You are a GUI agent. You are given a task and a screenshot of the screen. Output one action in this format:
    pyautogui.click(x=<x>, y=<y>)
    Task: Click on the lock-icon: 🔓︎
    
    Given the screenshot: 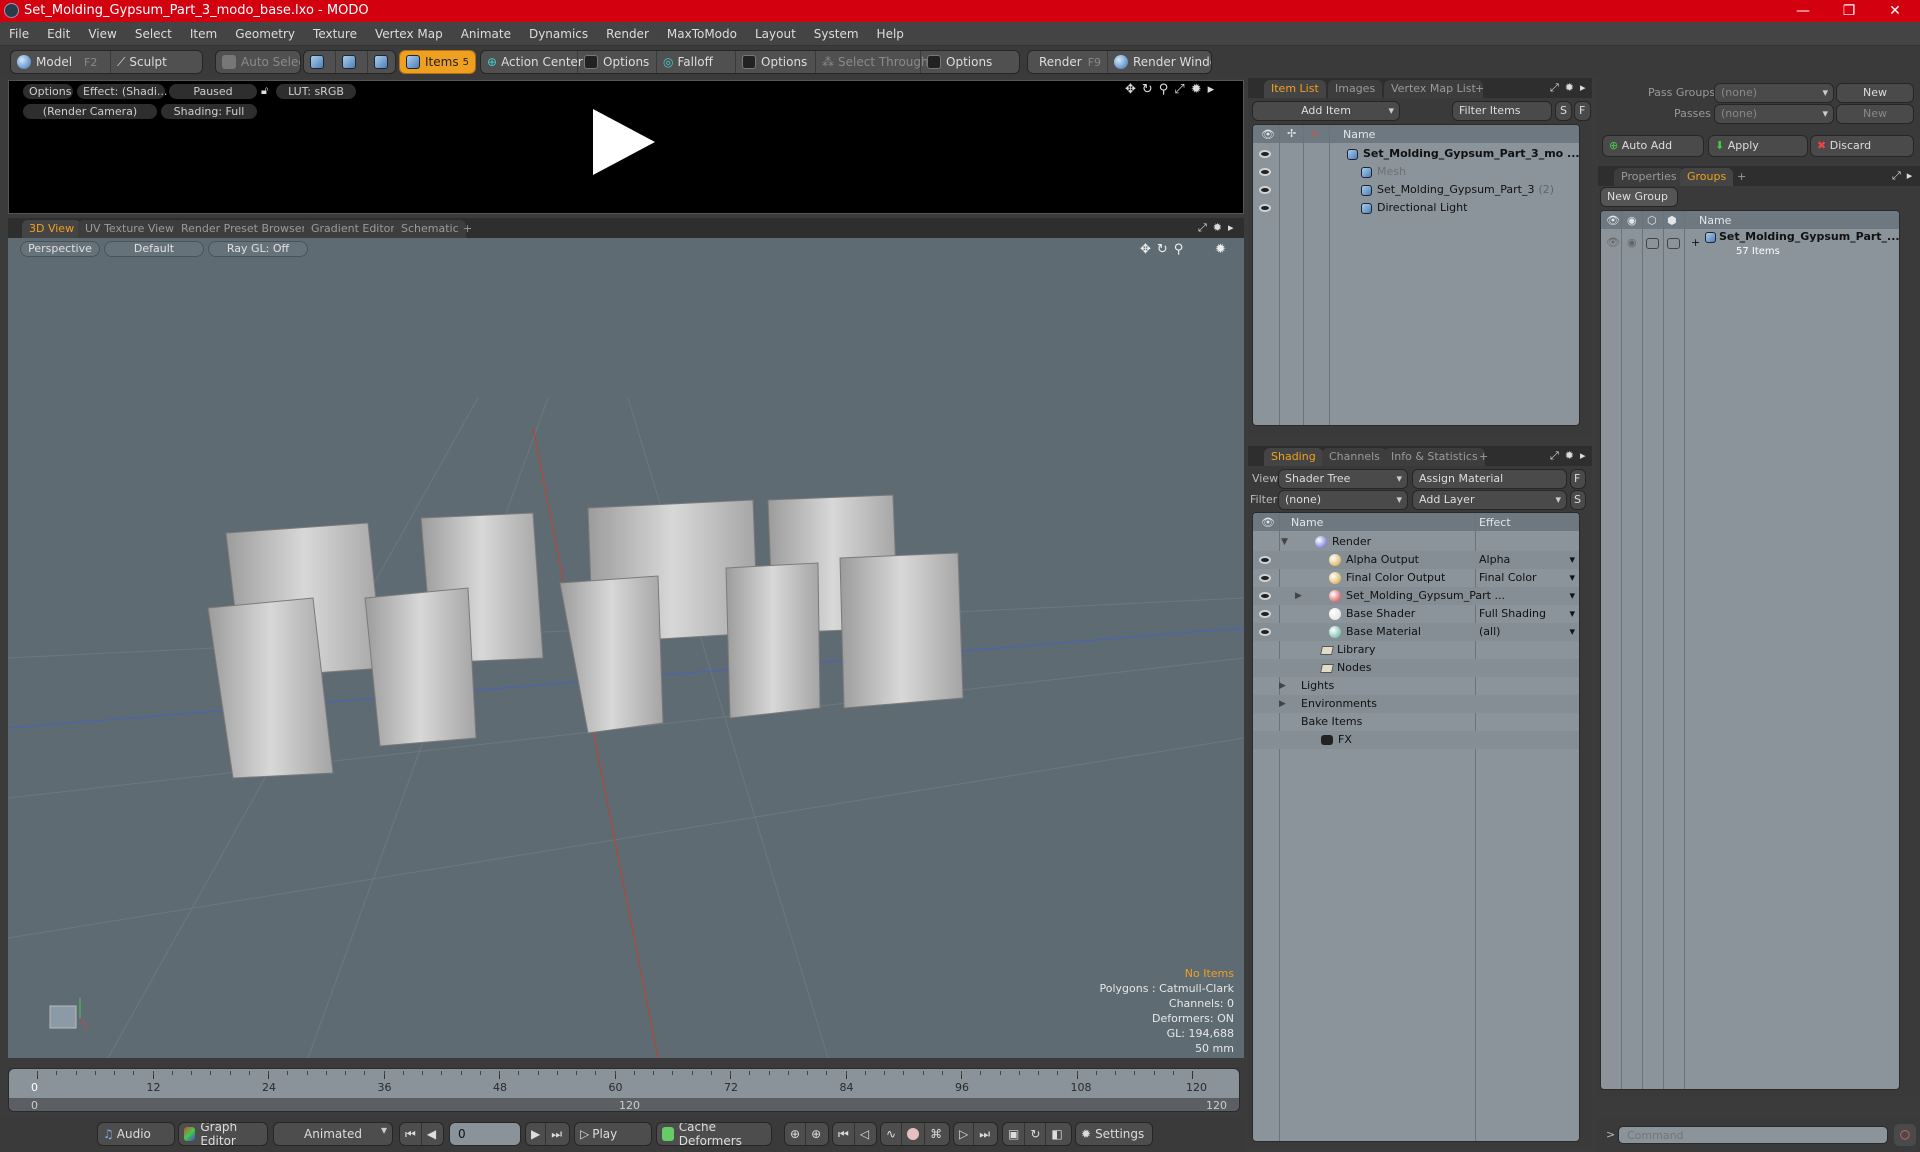 What is the action you would take?
    pyautogui.click(x=267, y=91)
    